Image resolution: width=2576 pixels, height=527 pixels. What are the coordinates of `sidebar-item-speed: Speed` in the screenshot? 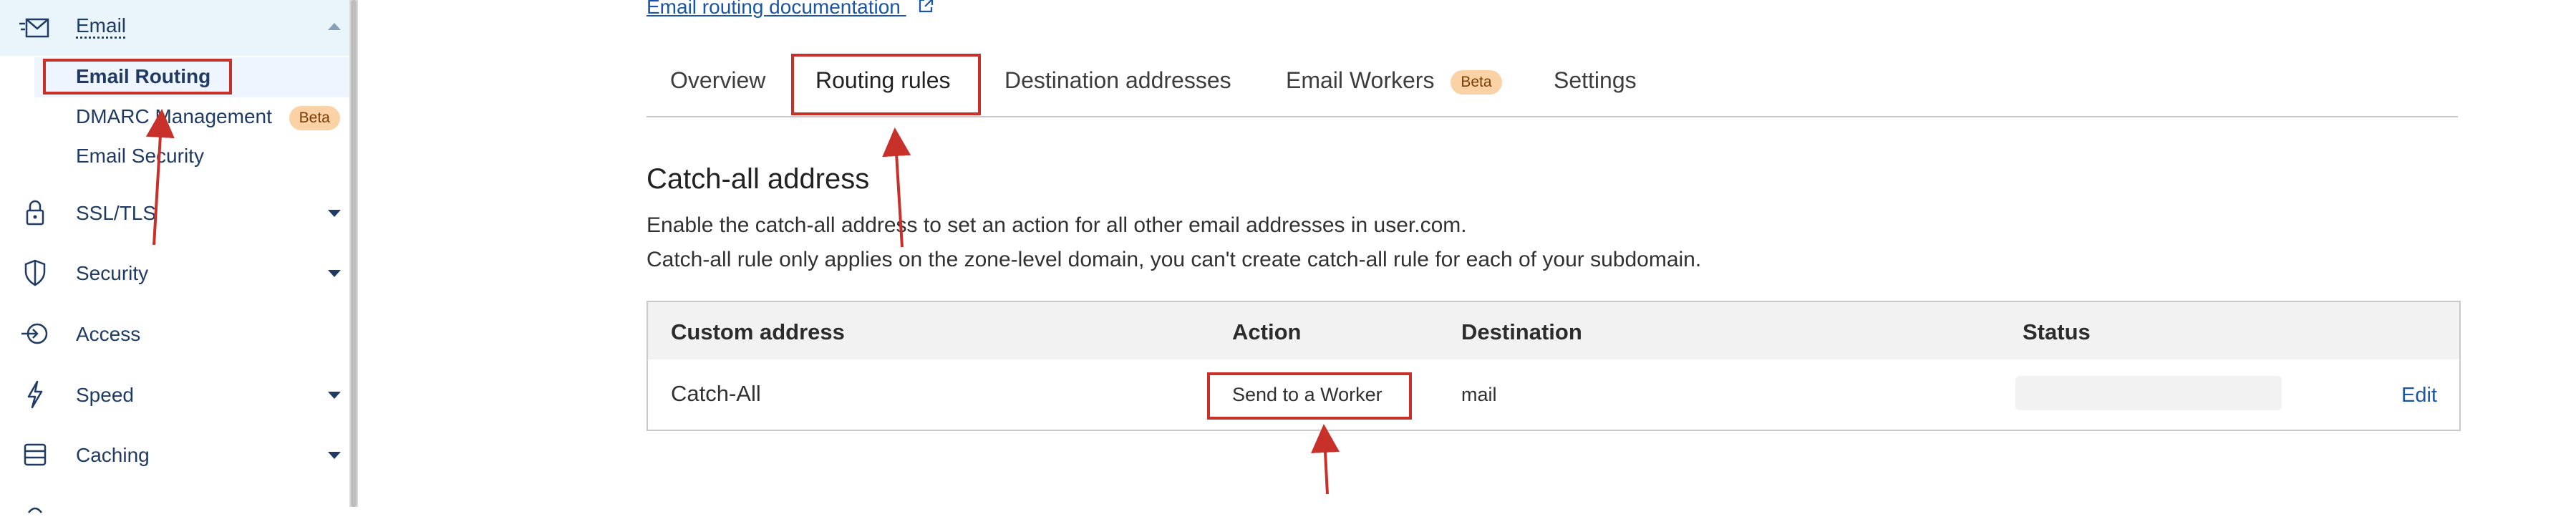 It's located at (175, 394).